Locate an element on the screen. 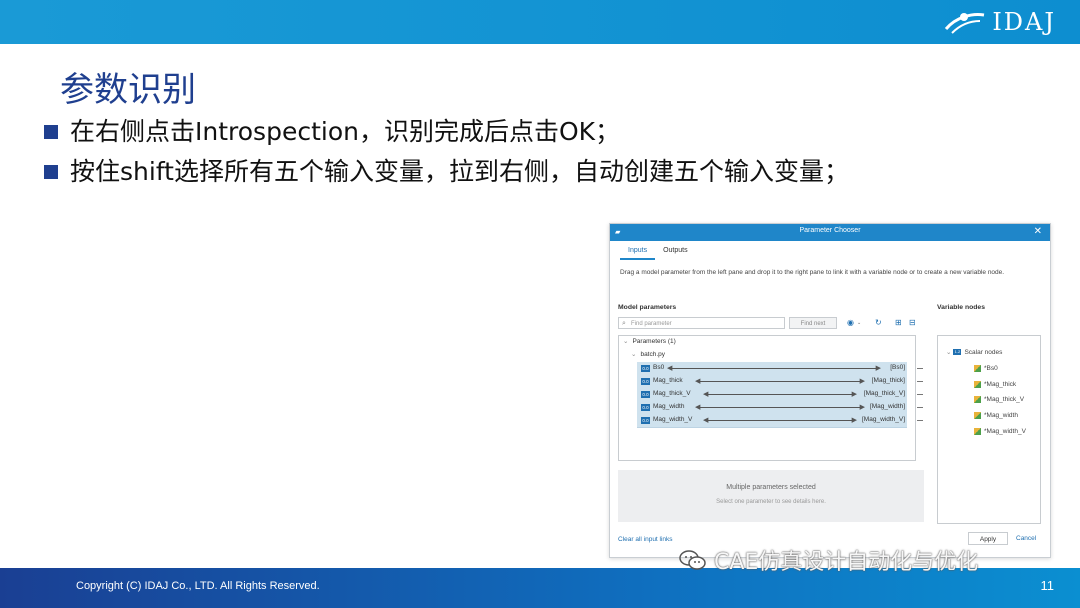 Image resolution: width=1080 pixels, height=608 pixels. variable-node: *Mag_width is located at coordinates (996, 415).